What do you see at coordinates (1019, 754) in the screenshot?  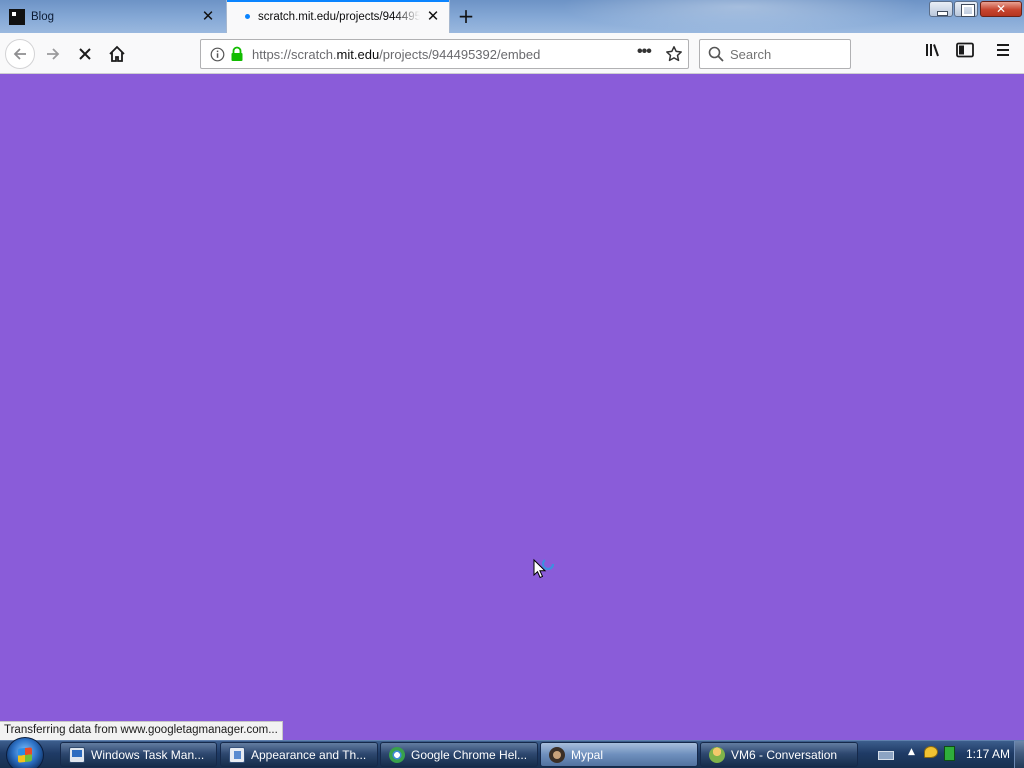 I see `show-desktop-button` at bounding box center [1019, 754].